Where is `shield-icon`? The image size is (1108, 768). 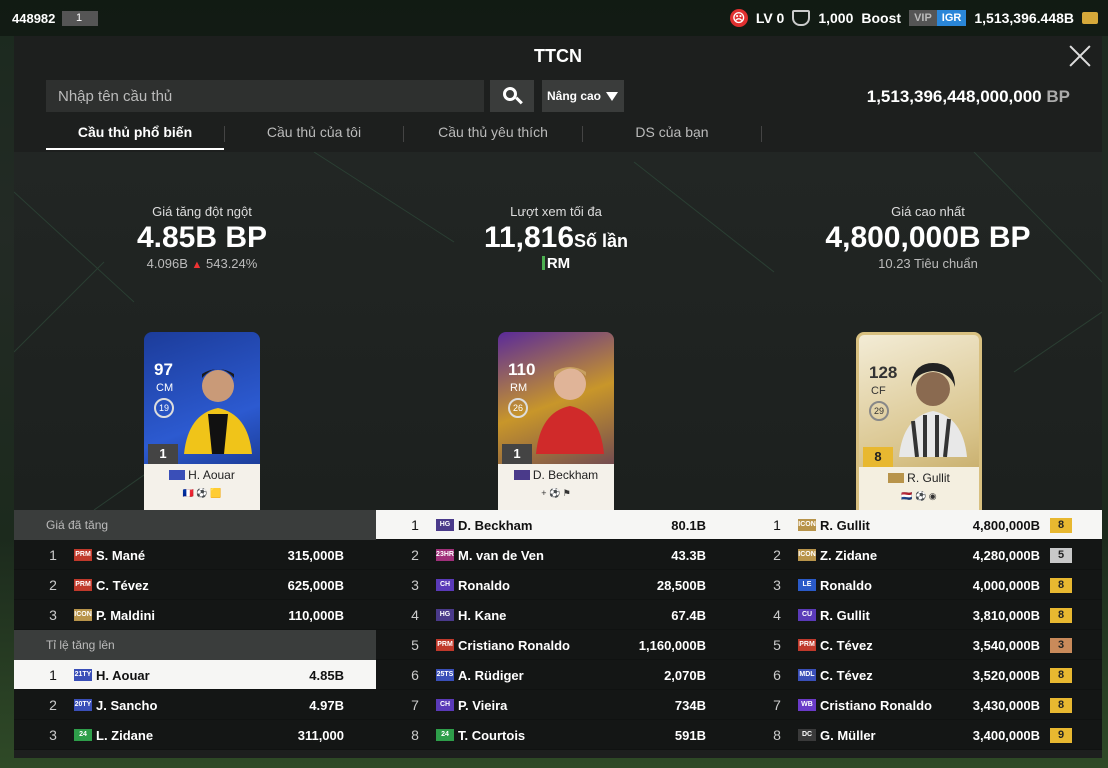
shield-icon is located at coordinates (801, 18).